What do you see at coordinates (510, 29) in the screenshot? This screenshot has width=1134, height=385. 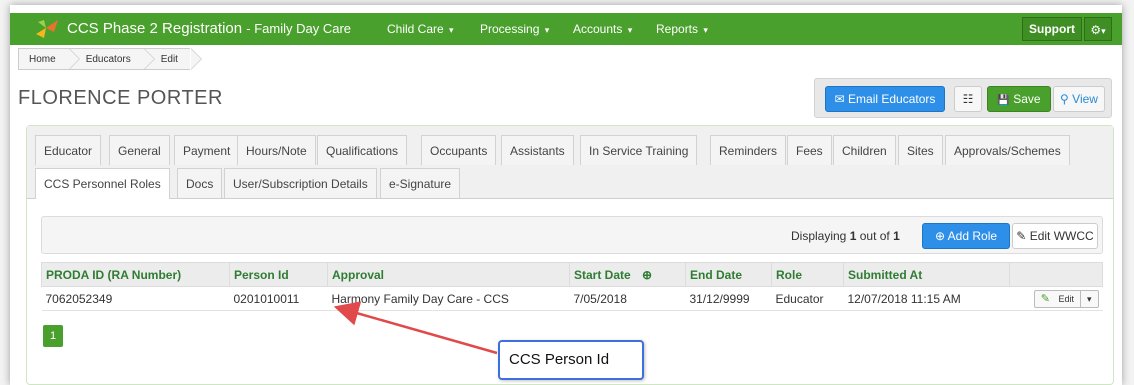 I see `nav-label: Processing` at bounding box center [510, 29].